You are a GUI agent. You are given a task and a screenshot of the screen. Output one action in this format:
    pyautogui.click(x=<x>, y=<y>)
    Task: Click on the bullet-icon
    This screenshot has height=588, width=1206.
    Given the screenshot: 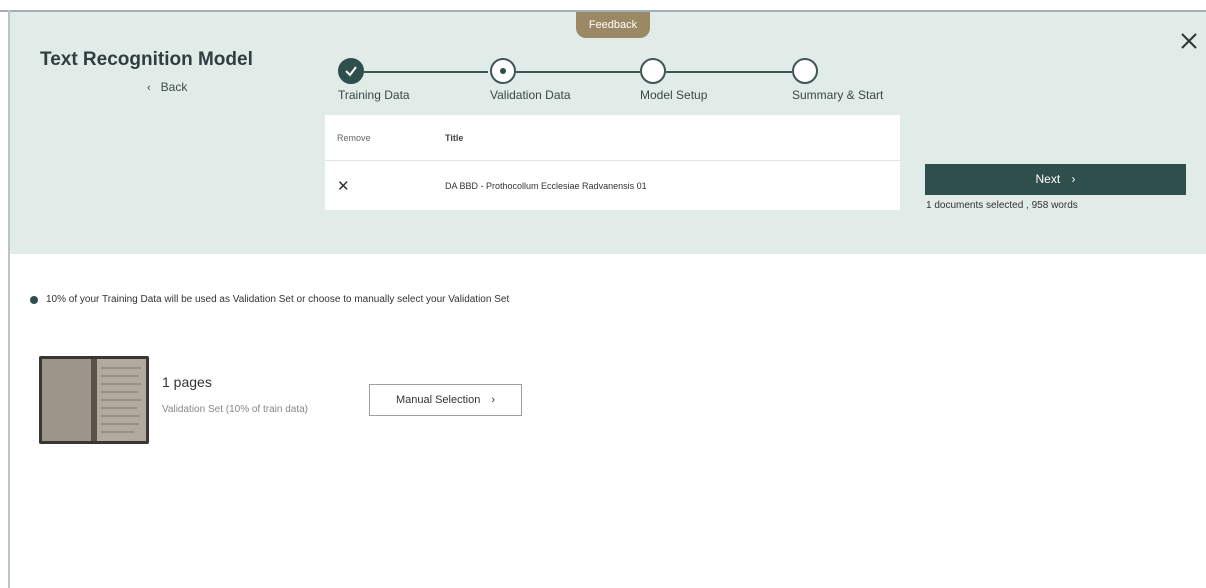 What is the action you would take?
    pyautogui.click(x=34, y=299)
    